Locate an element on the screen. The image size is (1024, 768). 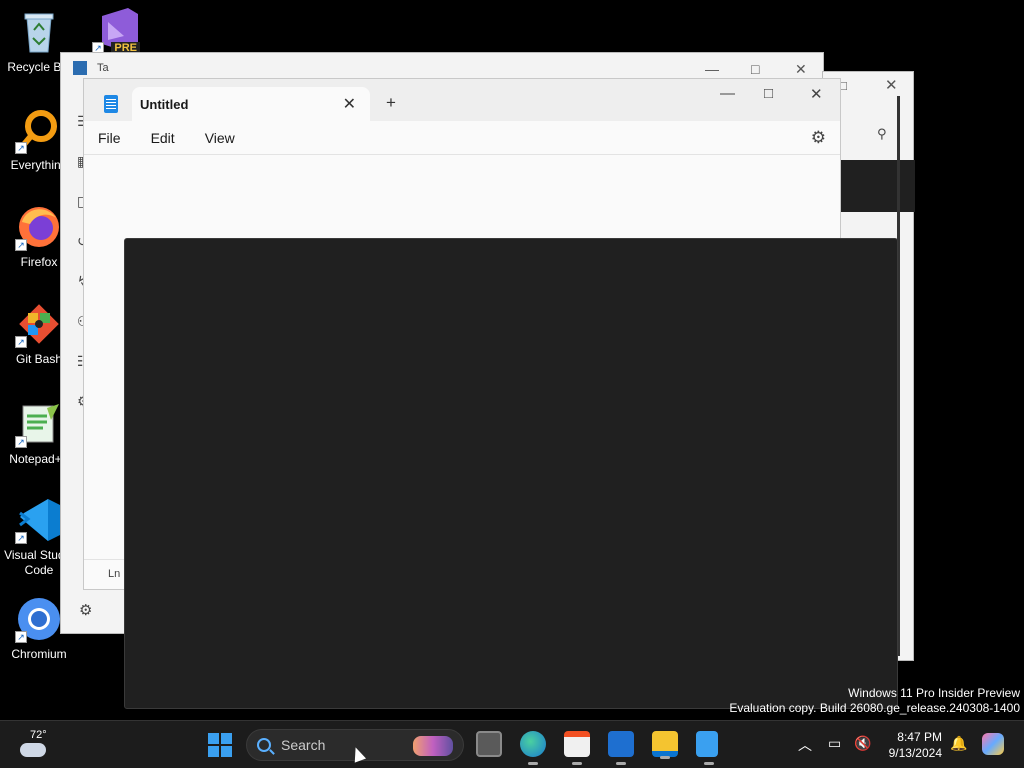
processes-icon: ▦ is located at coordinates (75, 173).